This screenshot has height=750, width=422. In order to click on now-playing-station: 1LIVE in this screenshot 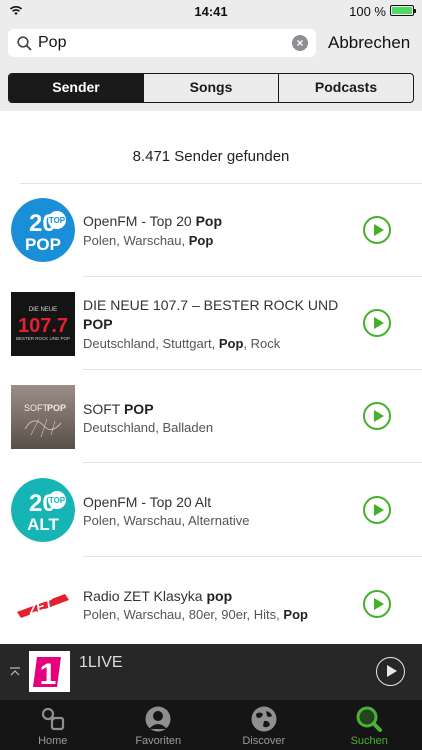, I will do `click(101, 662)`.